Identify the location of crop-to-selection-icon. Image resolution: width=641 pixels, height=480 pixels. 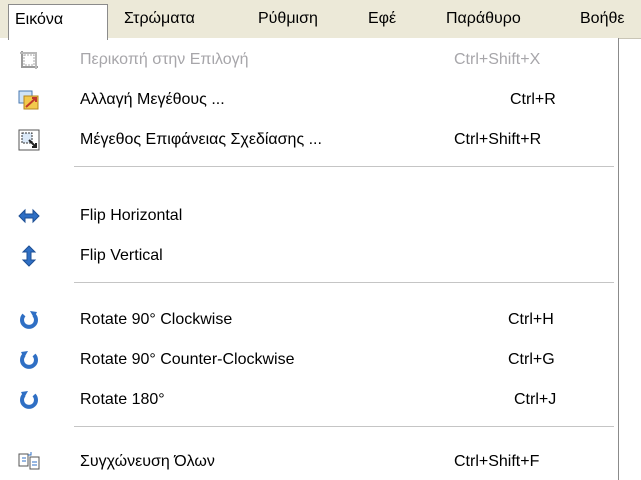
(29, 60).